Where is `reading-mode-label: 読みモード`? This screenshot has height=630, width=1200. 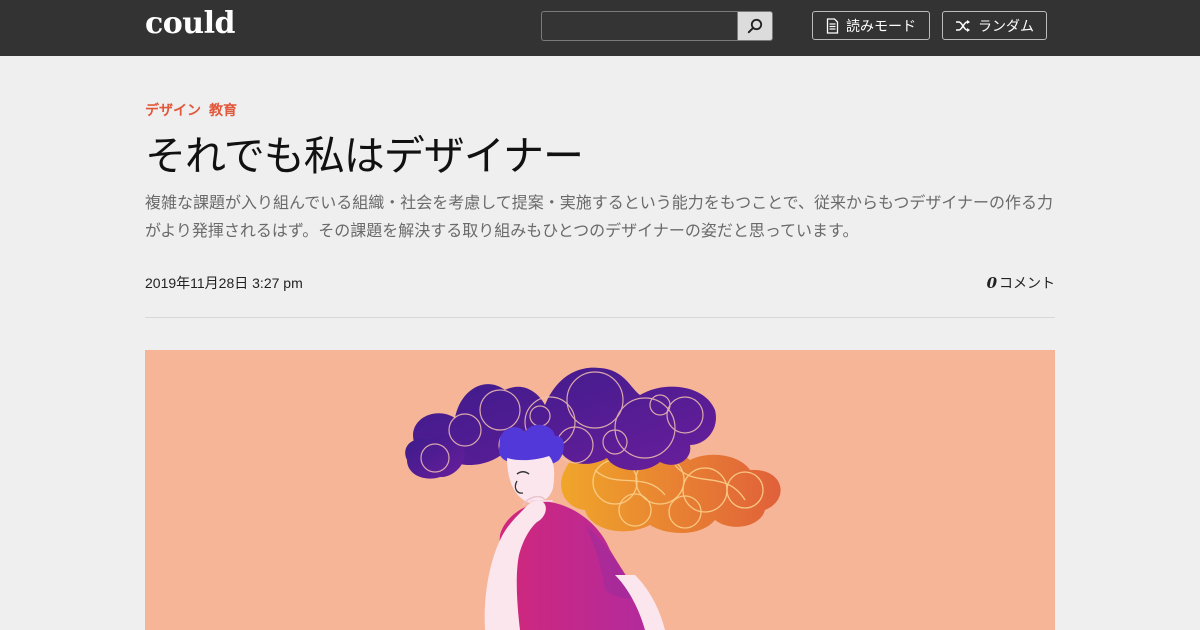 reading-mode-label: 読みモード is located at coordinates (881, 25).